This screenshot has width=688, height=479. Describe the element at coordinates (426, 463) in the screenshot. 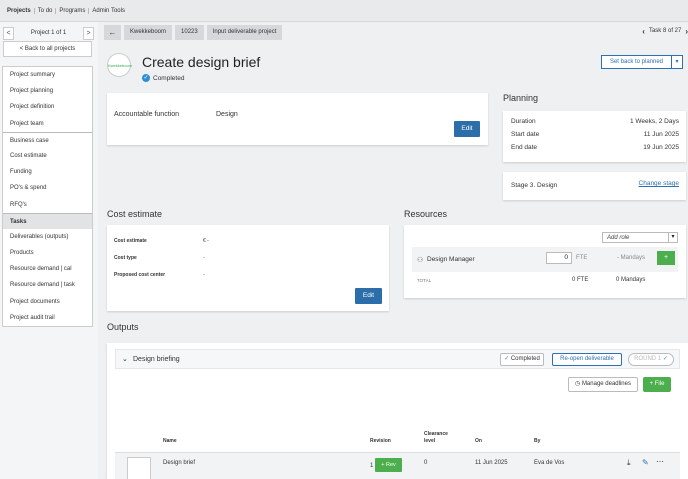

I see `file-clearance: 0` at that location.